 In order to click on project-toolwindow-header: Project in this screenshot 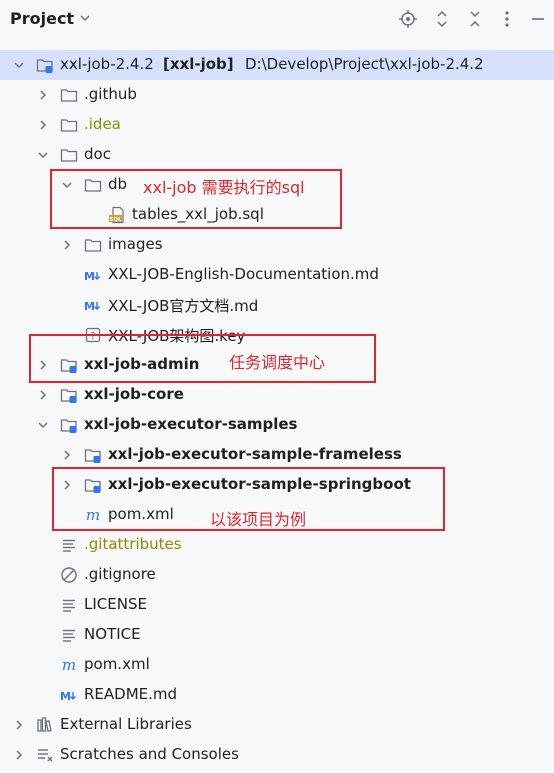, I will do `click(277, 19)`.